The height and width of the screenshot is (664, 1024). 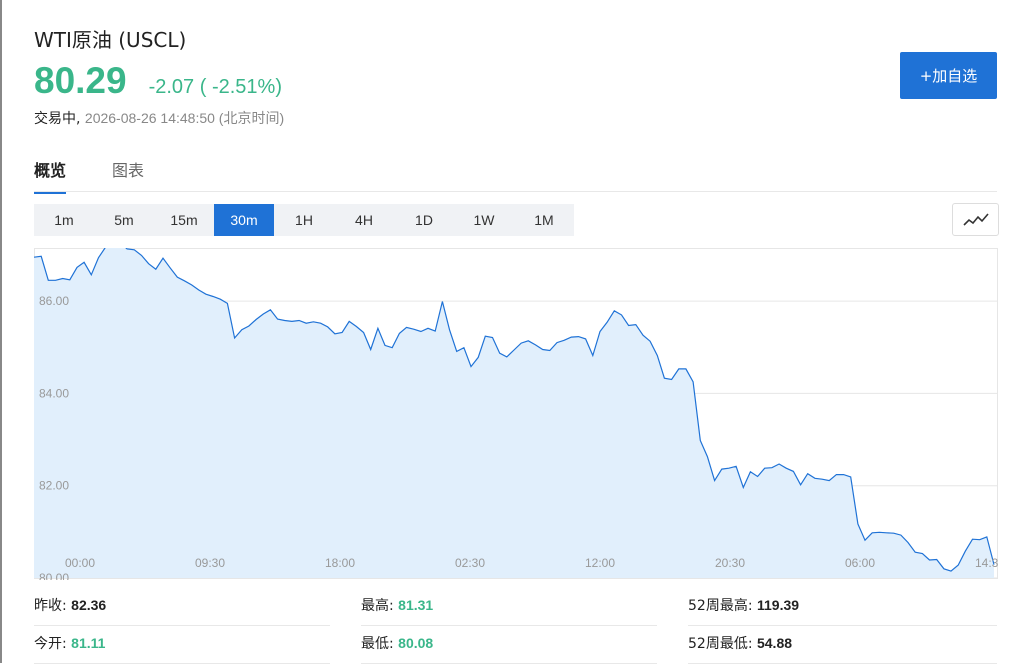 What do you see at coordinates (89, 605) in the screenshot?
I see `stat-value: 82.36` at bounding box center [89, 605].